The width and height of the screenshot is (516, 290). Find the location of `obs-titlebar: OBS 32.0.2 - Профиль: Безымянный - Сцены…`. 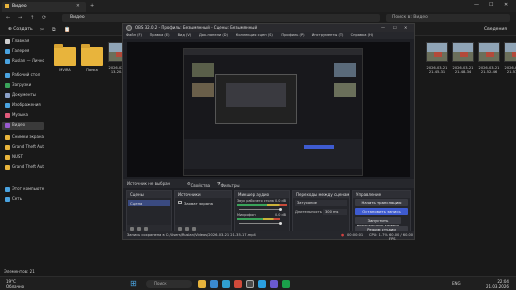

obs-titlebar: OBS 32.0.2 - Профиль: Безымянный - Сцены… is located at coordinates (268, 28).